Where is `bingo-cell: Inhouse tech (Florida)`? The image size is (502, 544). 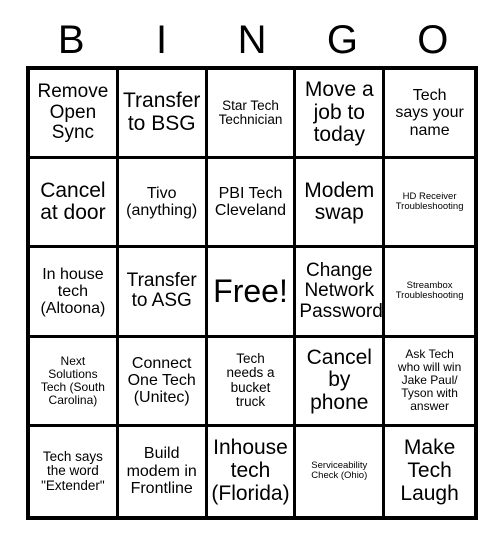
bingo-cell: Inhouse tech (Florida) is located at coordinates (252, 471).